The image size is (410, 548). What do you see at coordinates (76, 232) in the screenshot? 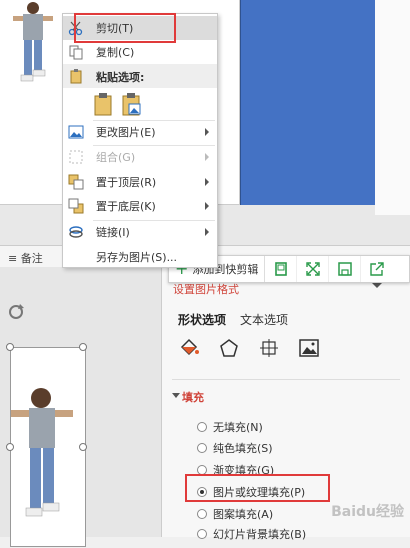
I see `link-icon` at bounding box center [76, 232].